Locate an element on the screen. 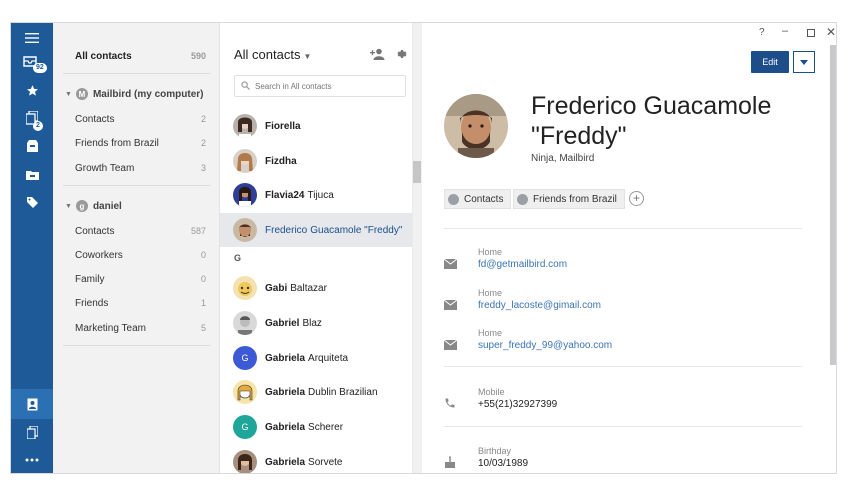 Image resolution: width=849 pixels, height=500 pixels. group-chip-label: Contacts is located at coordinates (484, 199).